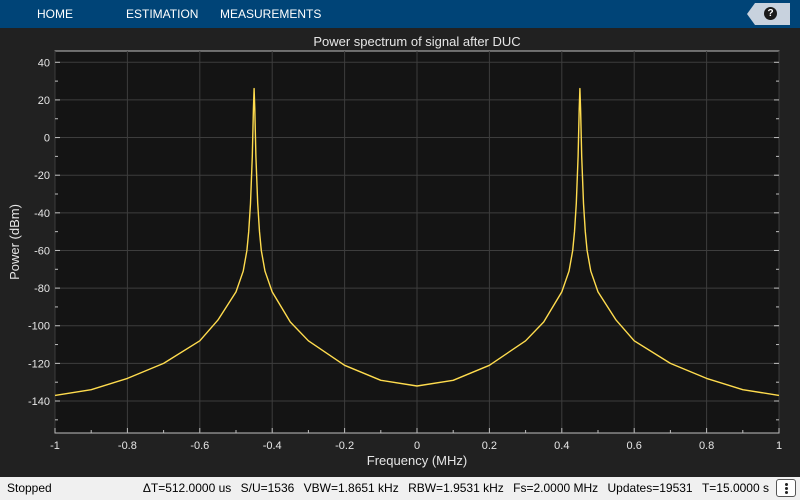 The width and height of the screenshot is (800, 500). What do you see at coordinates (267, 488) in the screenshot?
I see `status-samples-per-update: S/U=1536` at bounding box center [267, 488].